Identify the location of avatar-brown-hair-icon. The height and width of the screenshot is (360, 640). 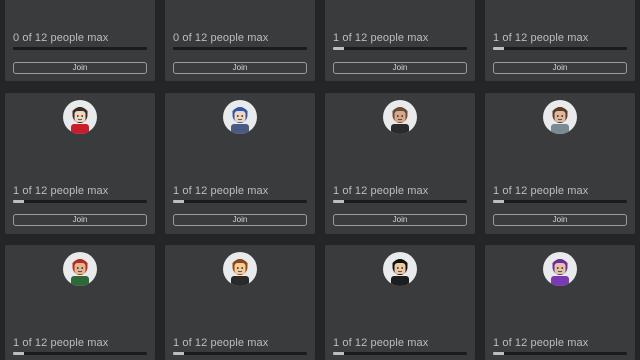
(560, 120).